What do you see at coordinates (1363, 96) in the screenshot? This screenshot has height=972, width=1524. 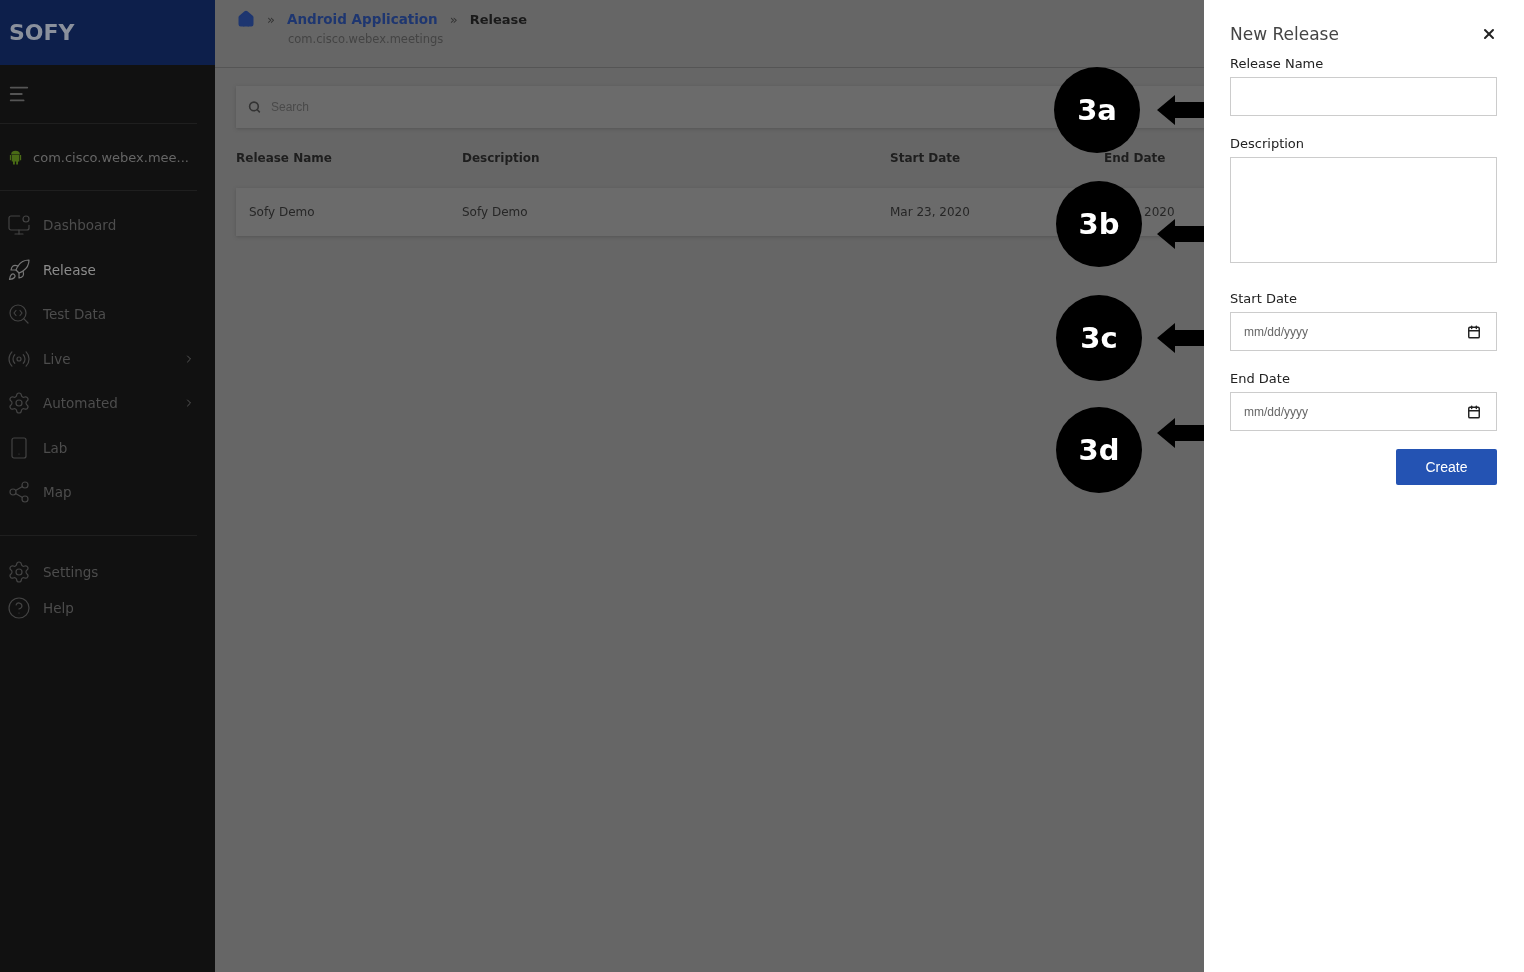 I see `input-field` at bounding box center [1363, 96].